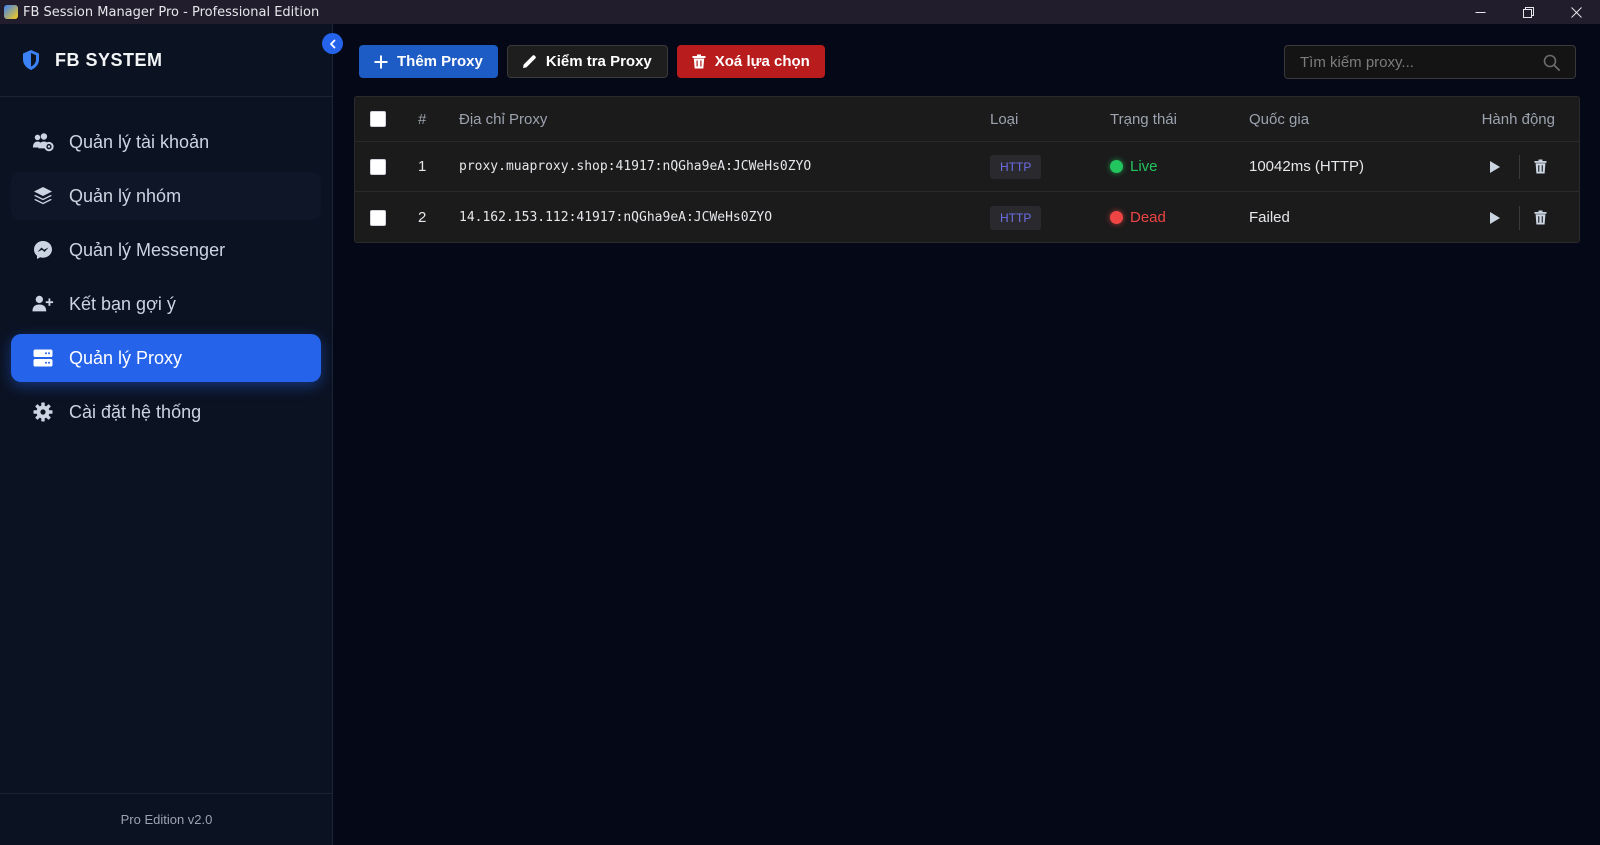 Image resolution: width=1600 pixels, height=845 pixels. Describe the element at coordinates (530, 62) in the screenshot. I see `pencil-icon` at that location.